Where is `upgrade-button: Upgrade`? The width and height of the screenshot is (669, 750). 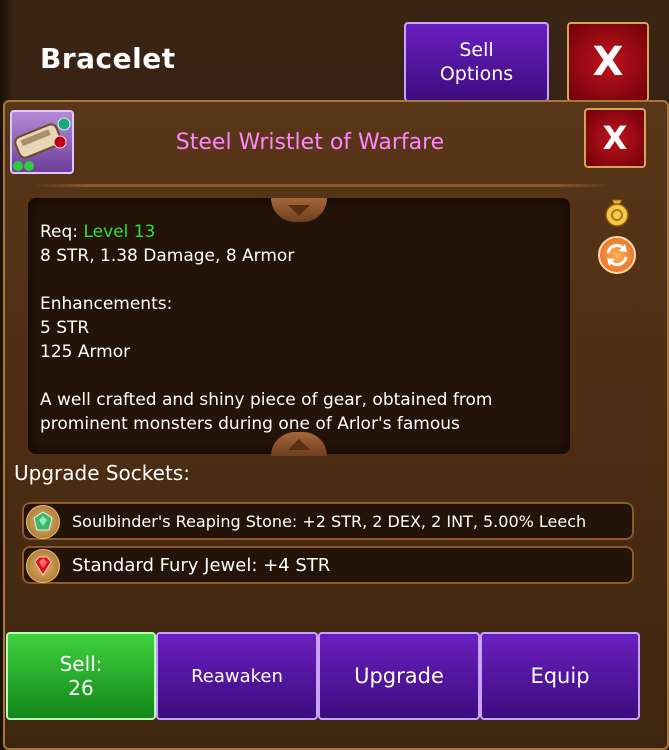 upgrade-button: Upgrade is located at coordinates (399, 676).